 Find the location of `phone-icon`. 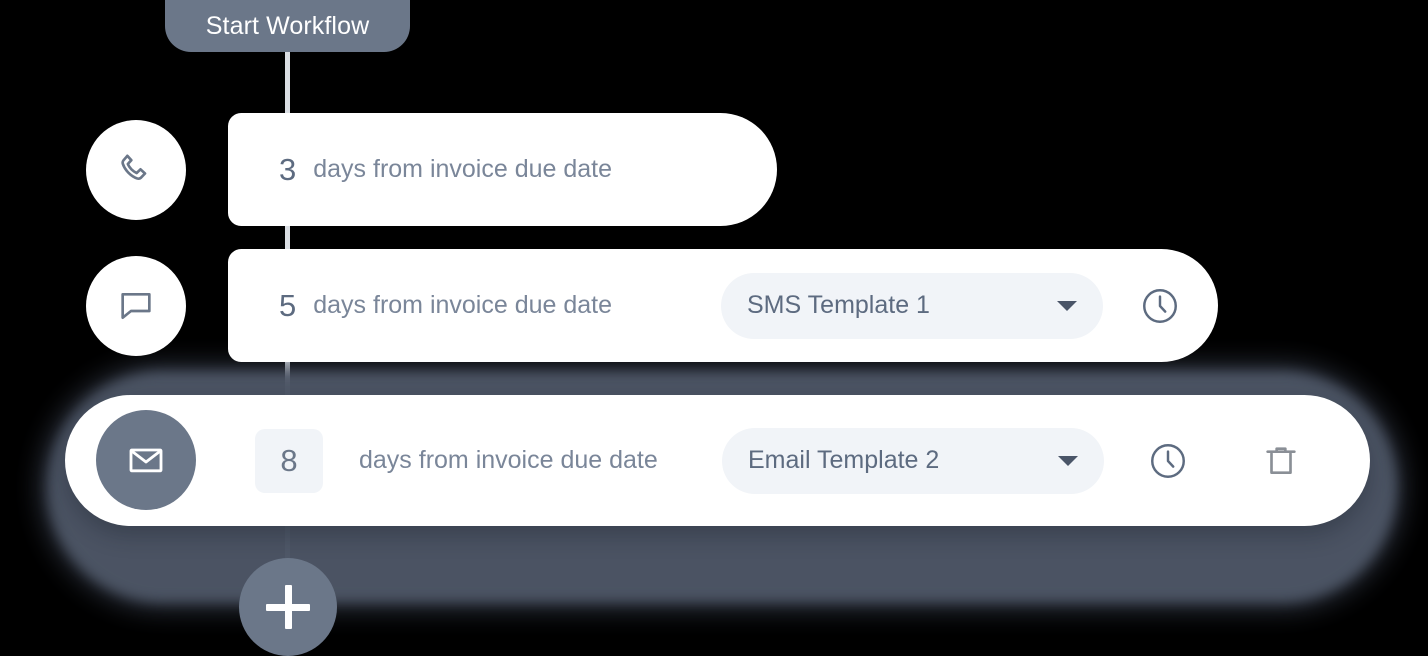

phone-icon is located at coordinates (136, 170).